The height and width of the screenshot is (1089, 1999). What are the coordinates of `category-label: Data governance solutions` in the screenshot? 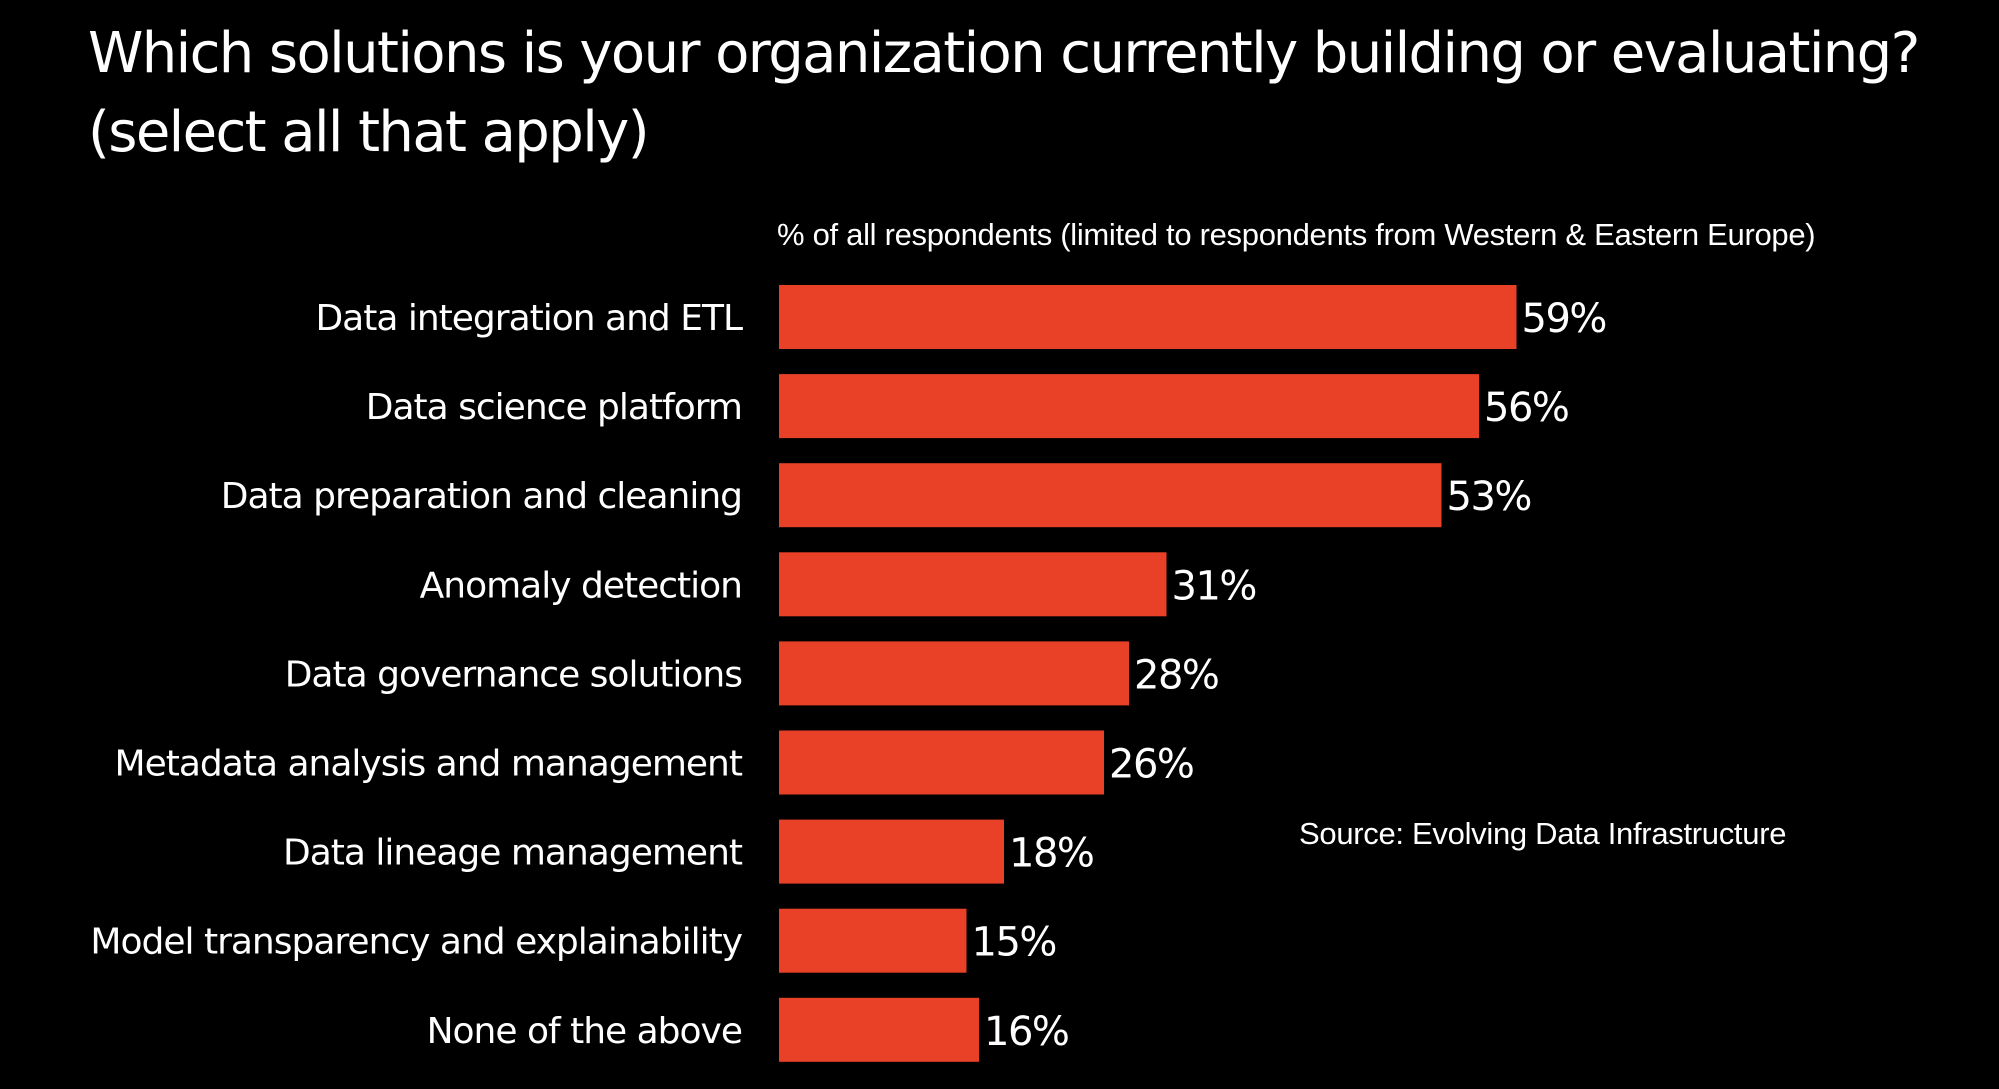 It's located at (513, 674).